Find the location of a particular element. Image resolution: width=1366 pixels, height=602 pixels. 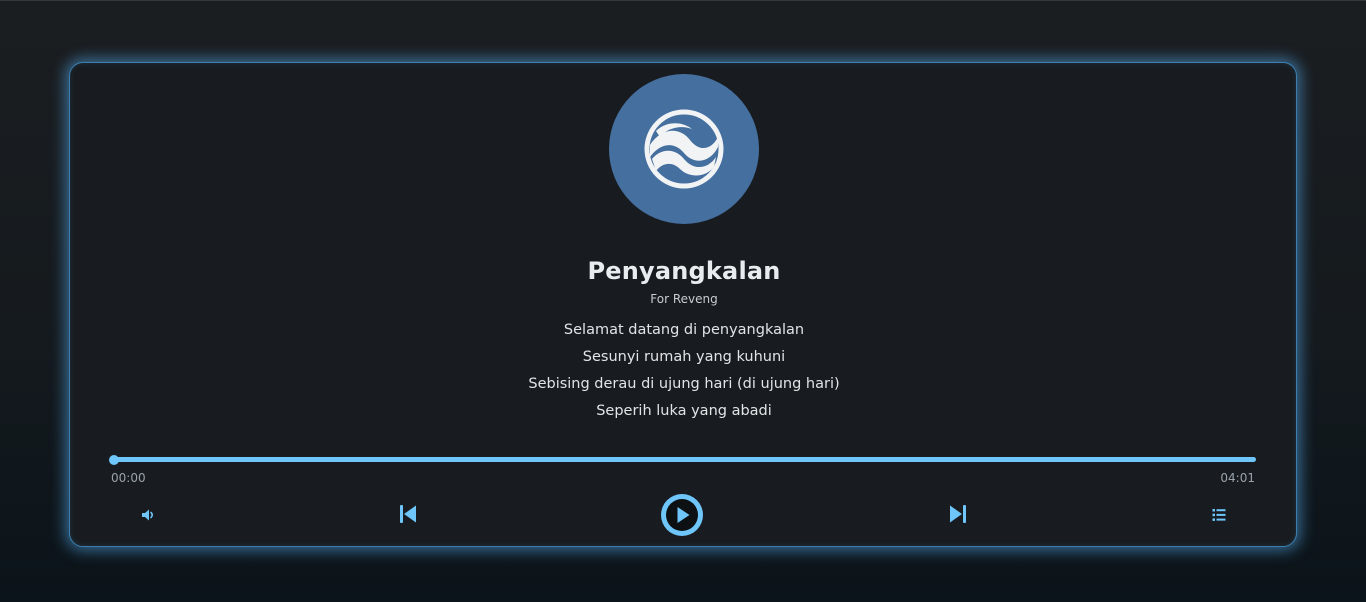

play-button is located at coordinates (682, 515).